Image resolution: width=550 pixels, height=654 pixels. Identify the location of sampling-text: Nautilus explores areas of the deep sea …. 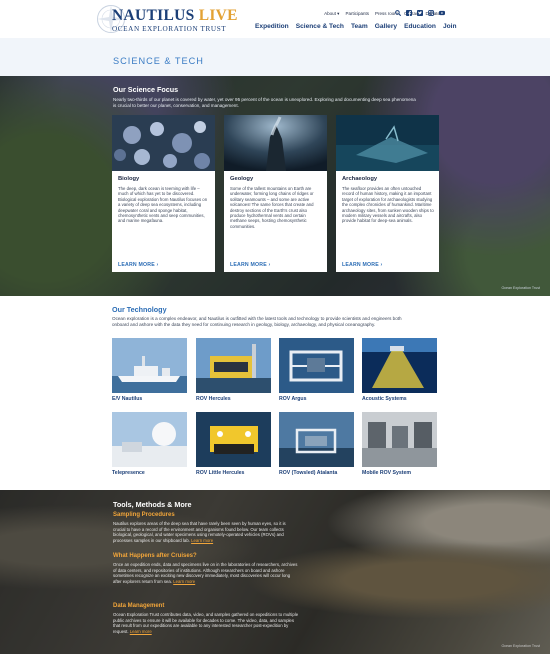
(206, 532).